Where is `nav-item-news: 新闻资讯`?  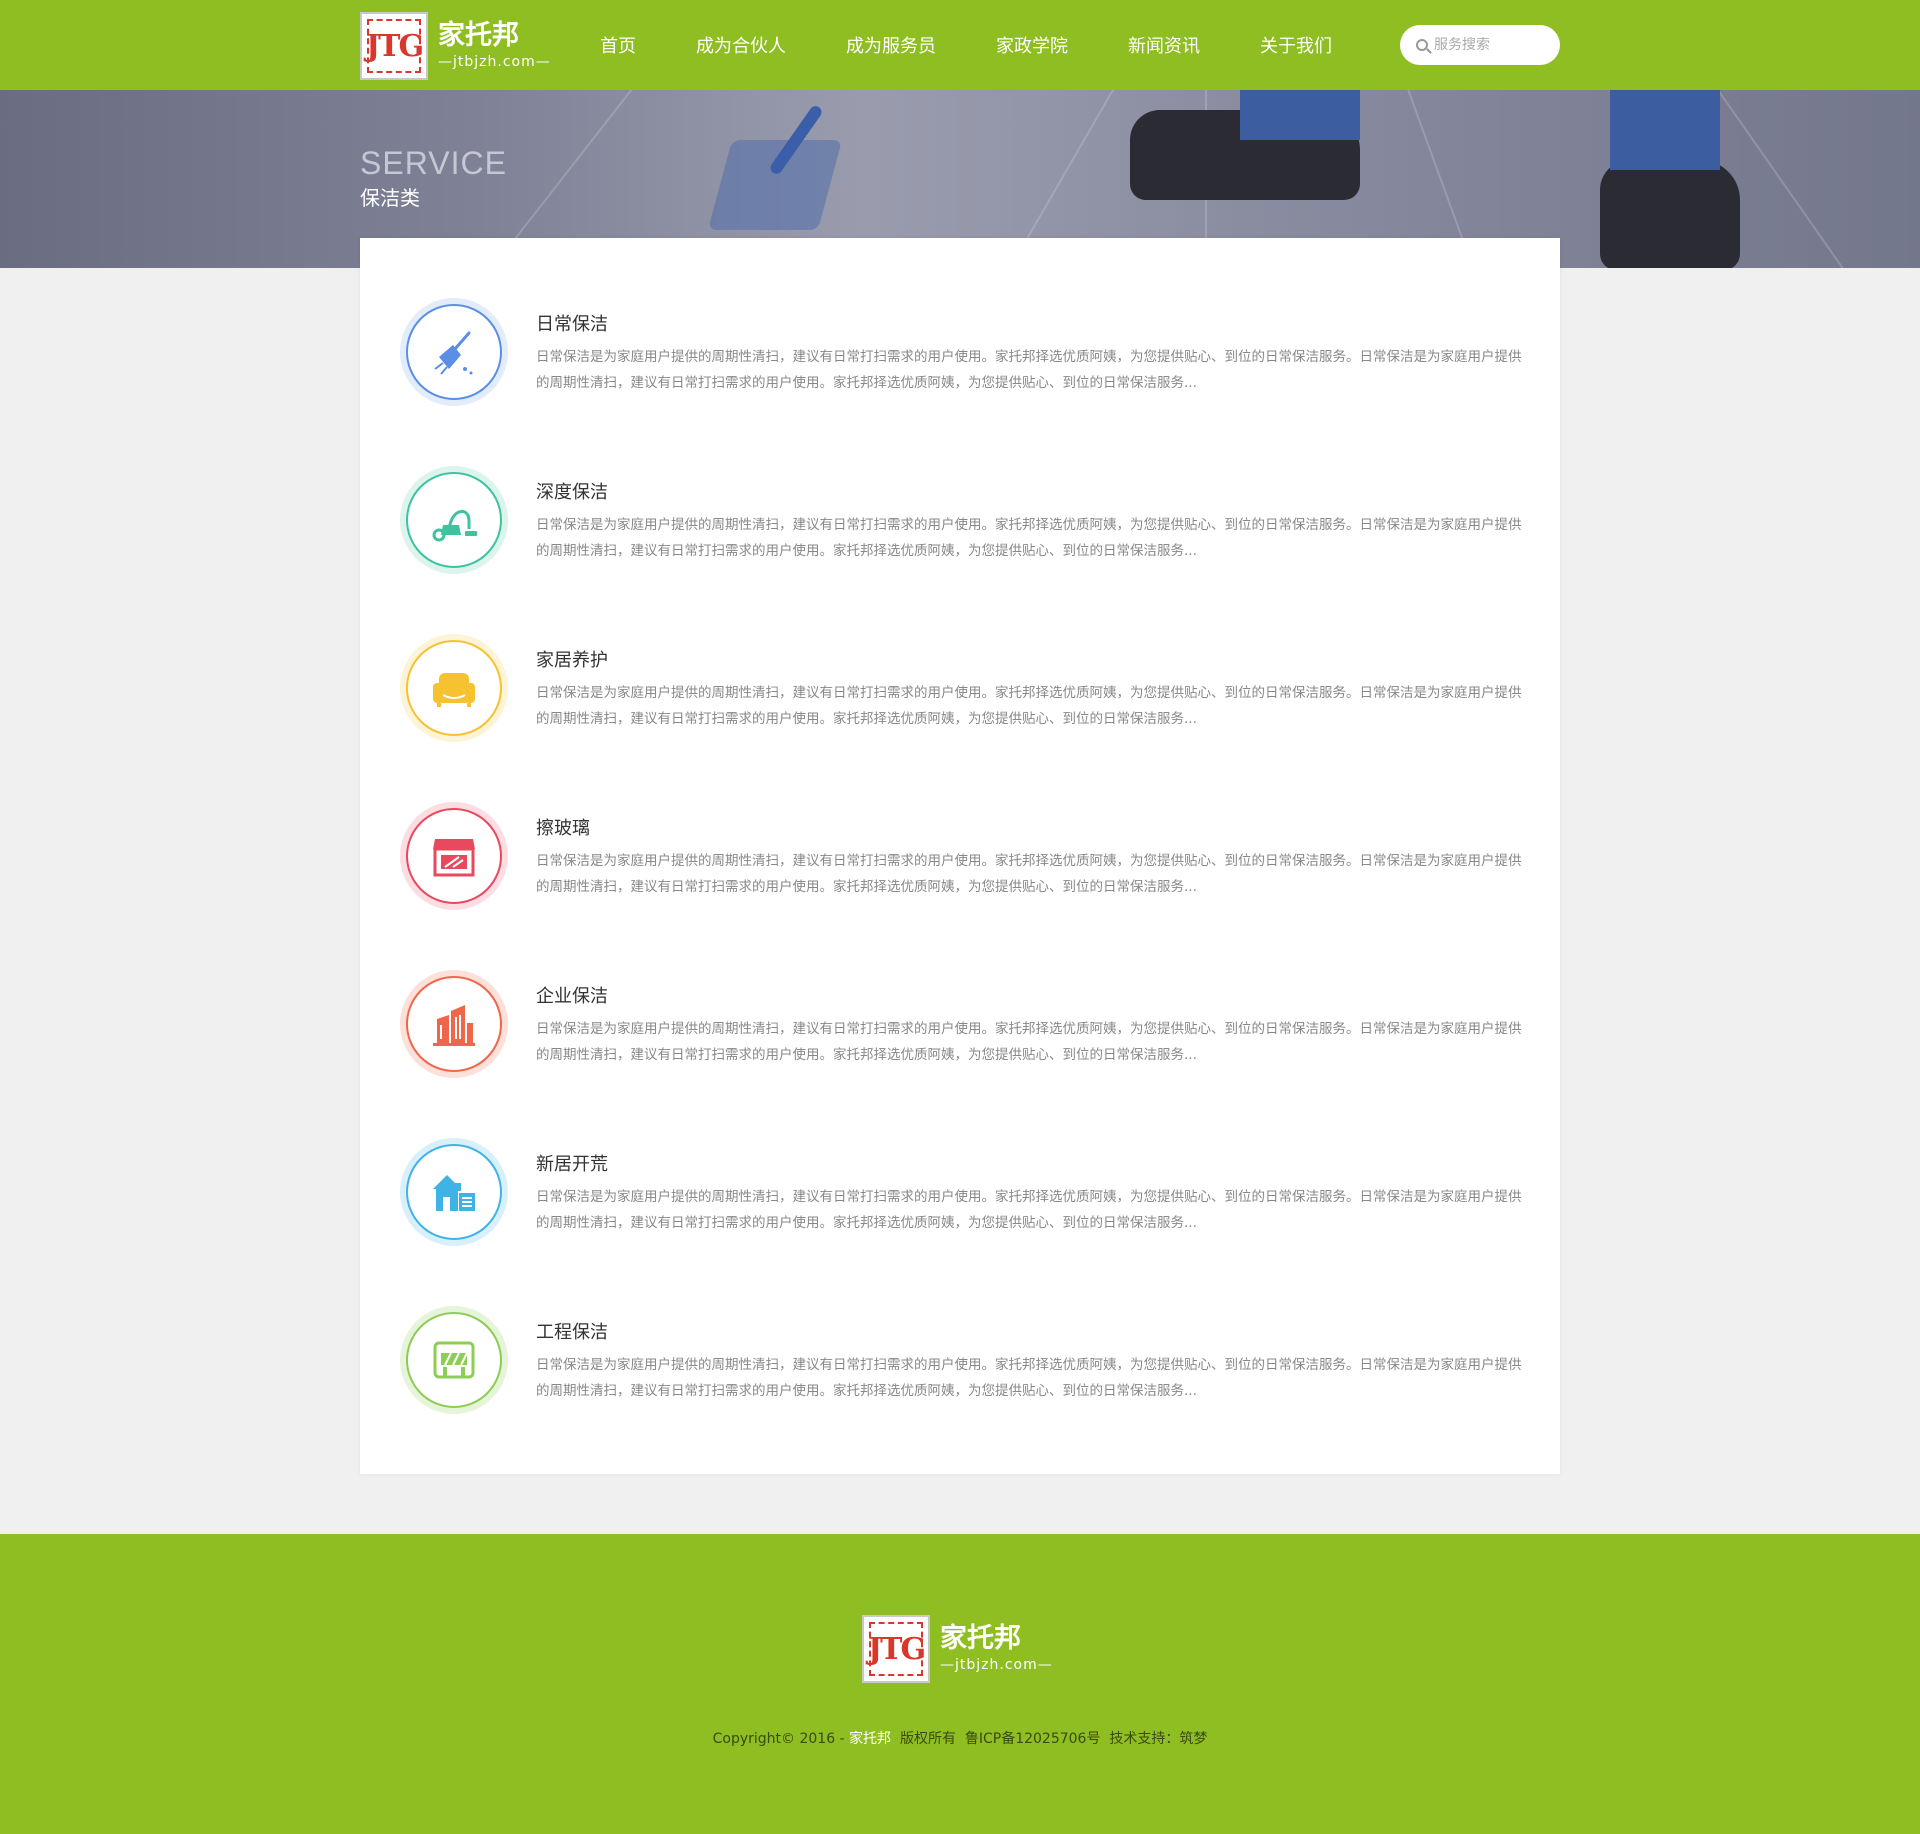 nav-item-news: 新闻资讯 is located at coordinates (1164, 45).